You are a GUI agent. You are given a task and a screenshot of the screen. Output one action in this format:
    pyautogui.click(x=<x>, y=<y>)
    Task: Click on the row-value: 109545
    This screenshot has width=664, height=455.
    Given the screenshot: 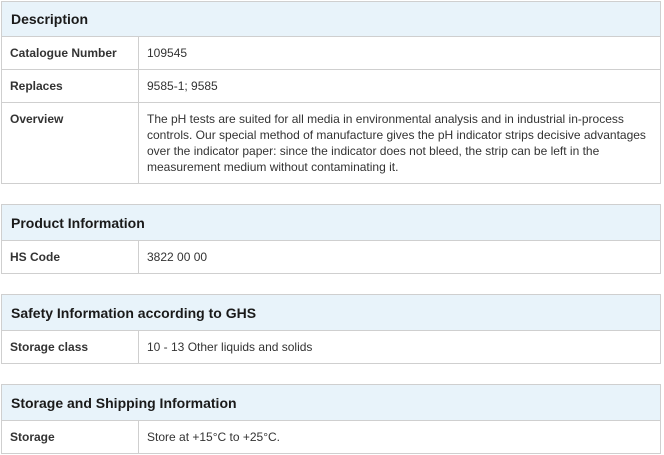 What is the action you would take?
    pyautogui.click(x=167, y=53)
    